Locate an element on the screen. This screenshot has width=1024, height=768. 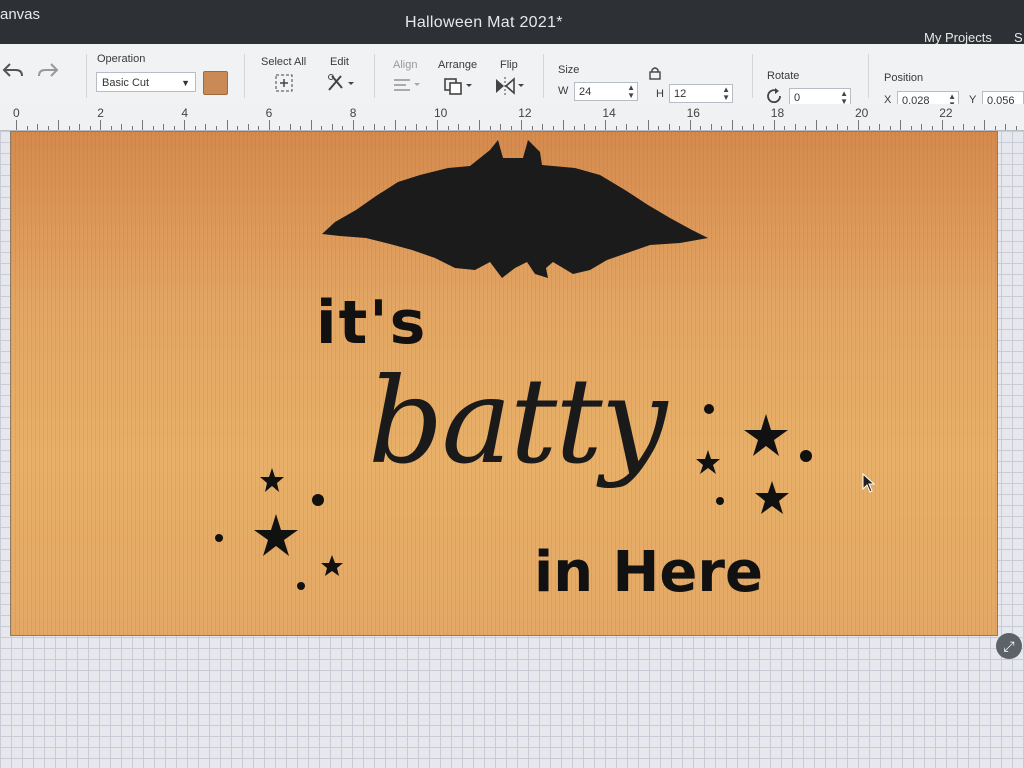
align-icon is located at coordinates (407, 85).